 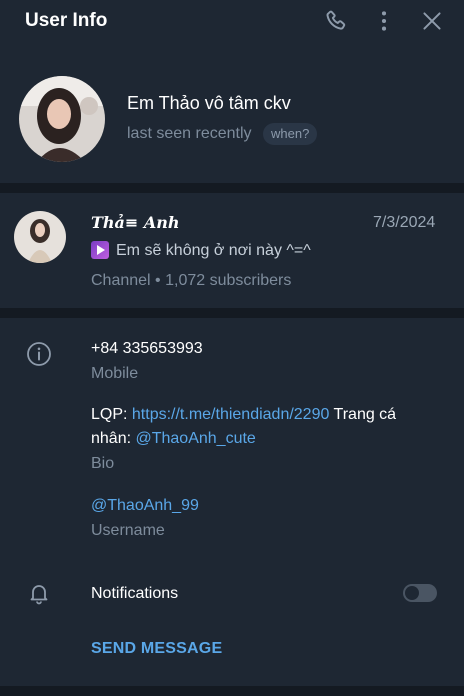 What do you see at coordinates (230, 414) in the screenshot?
I see `bio-link: https://t.me/thiendiadn/2290` at bounding box center [230, 414].